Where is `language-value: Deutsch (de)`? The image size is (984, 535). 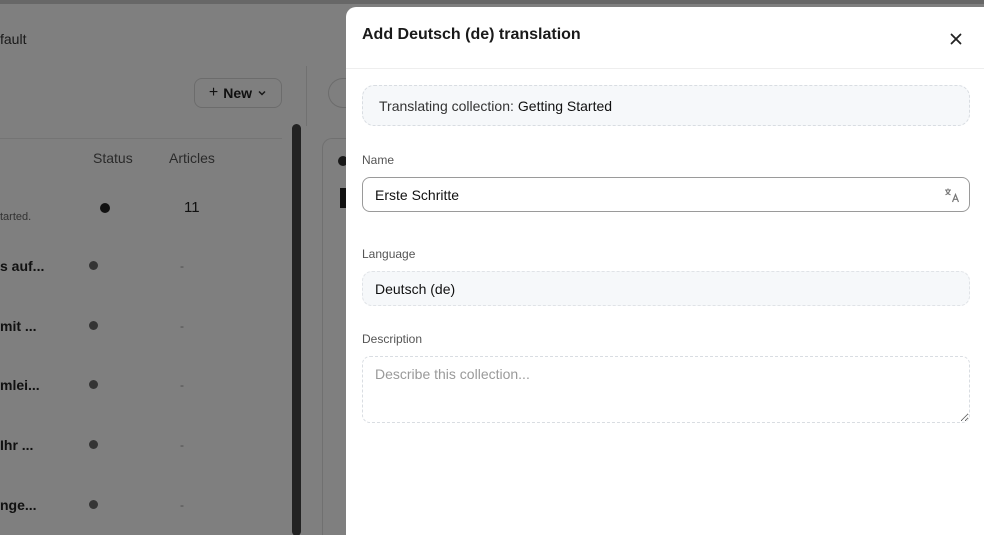 language-value: Deutsch (de) is located at coordinates (415, 288).